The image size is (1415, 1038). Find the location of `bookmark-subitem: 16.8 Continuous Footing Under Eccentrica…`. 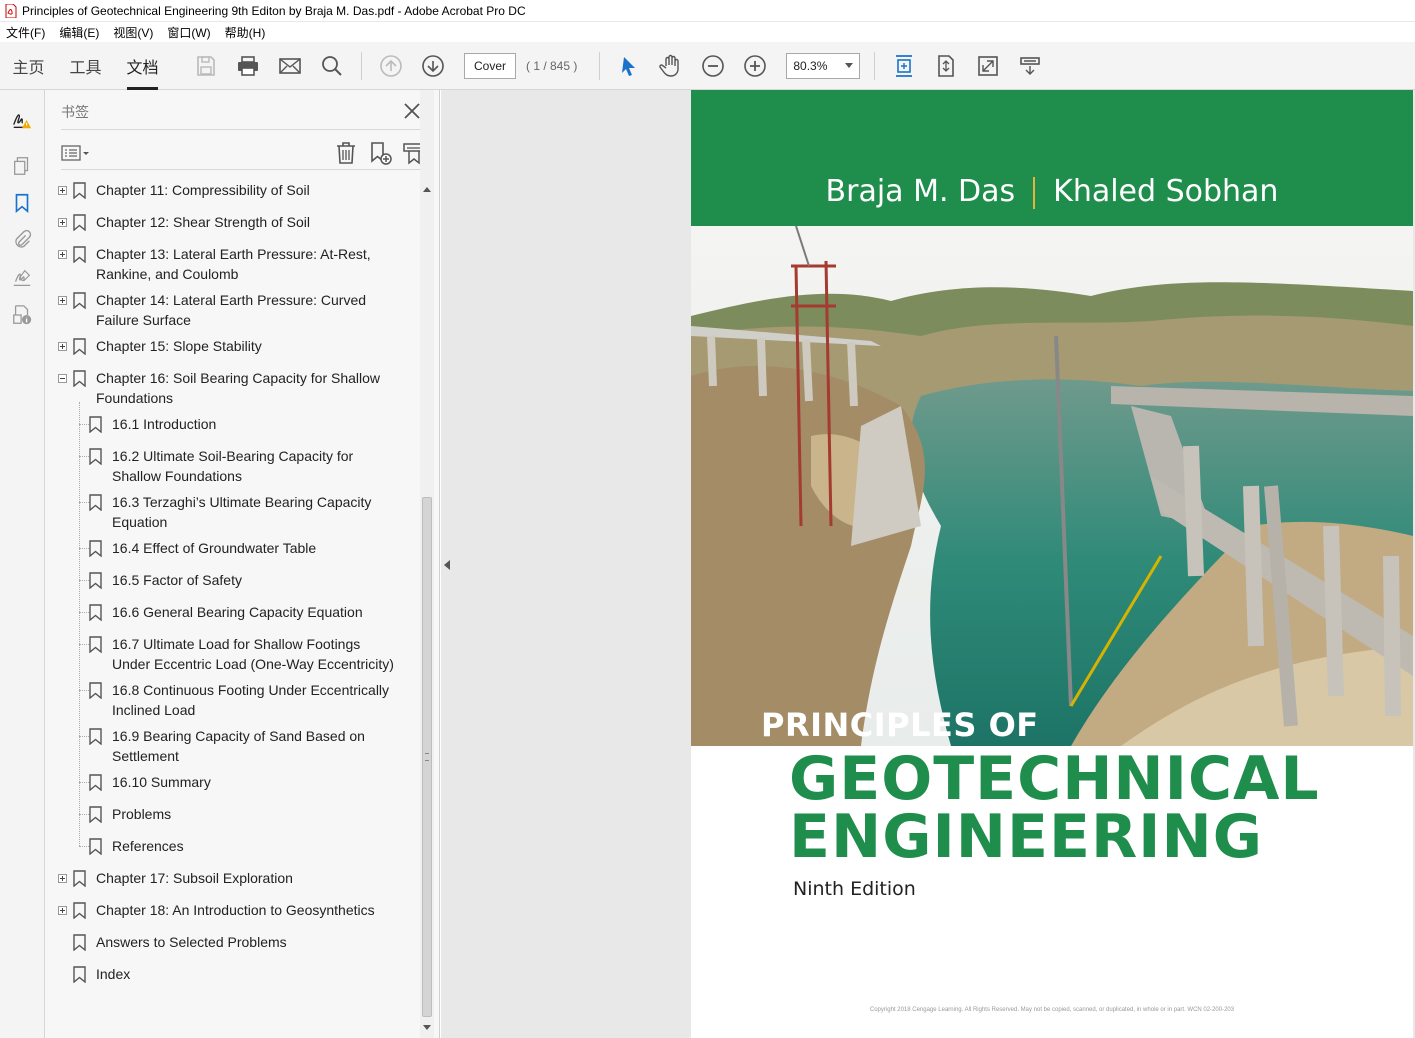

bookmark-subitem: 16.8 Continuous Footing Under Eccentrica… is located at coordinates (232, 703).